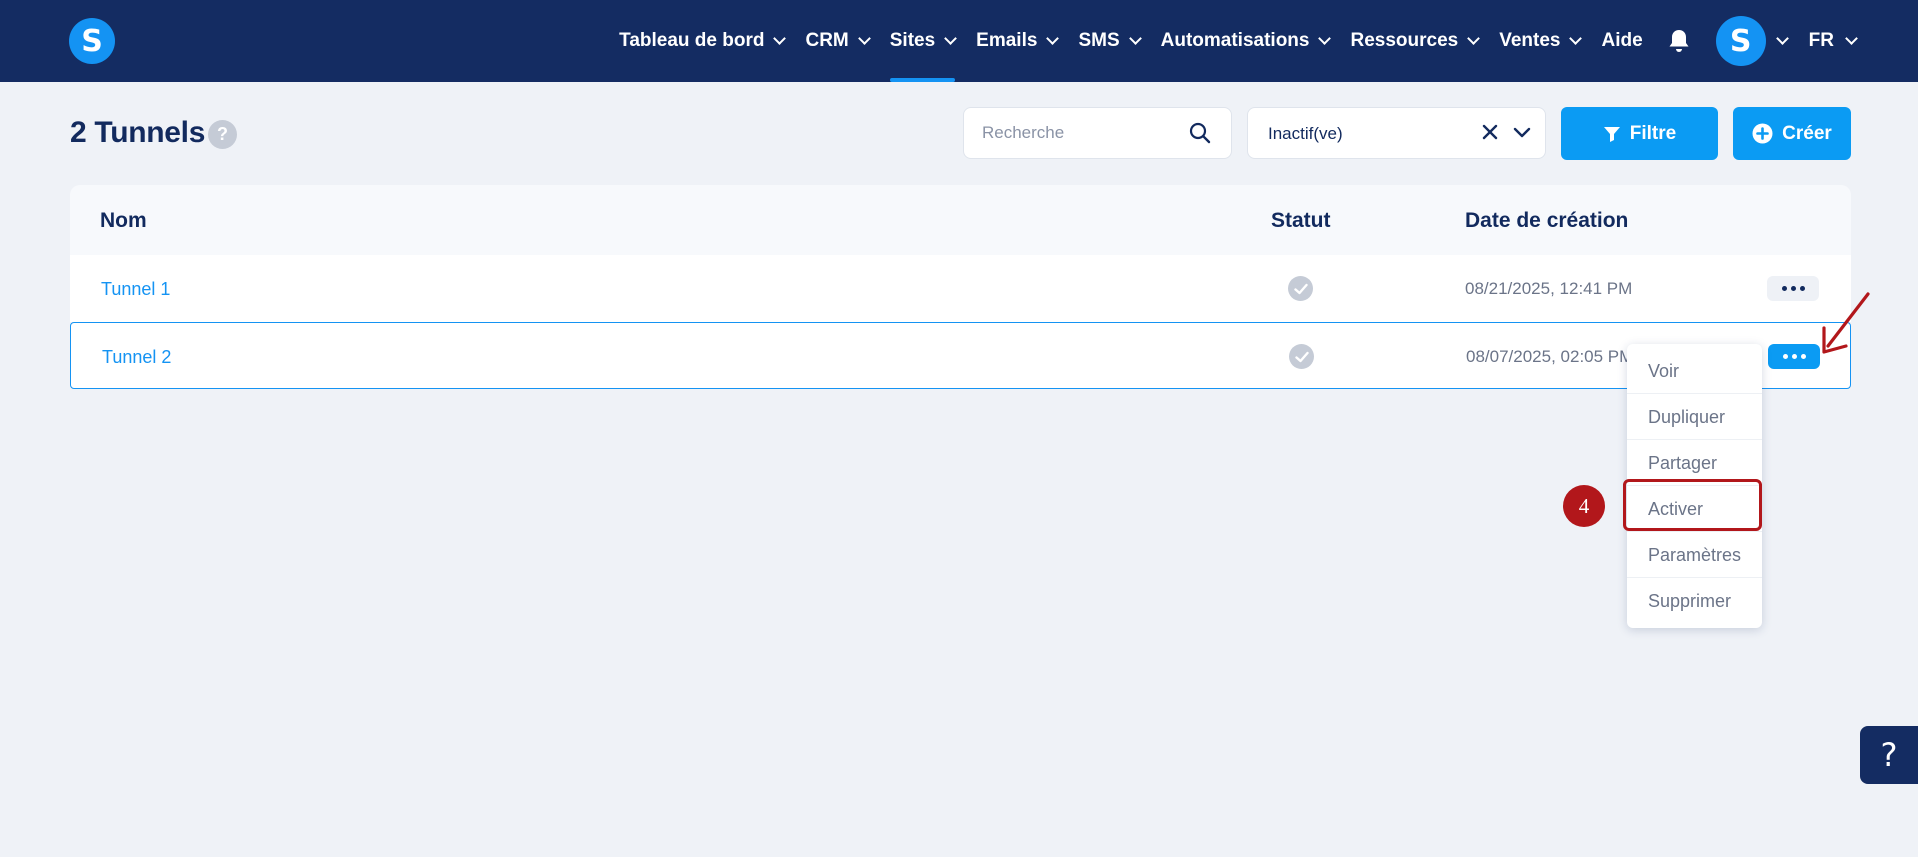  I want to click on table-header: Nom Statut Date de création, so click(960, 220).